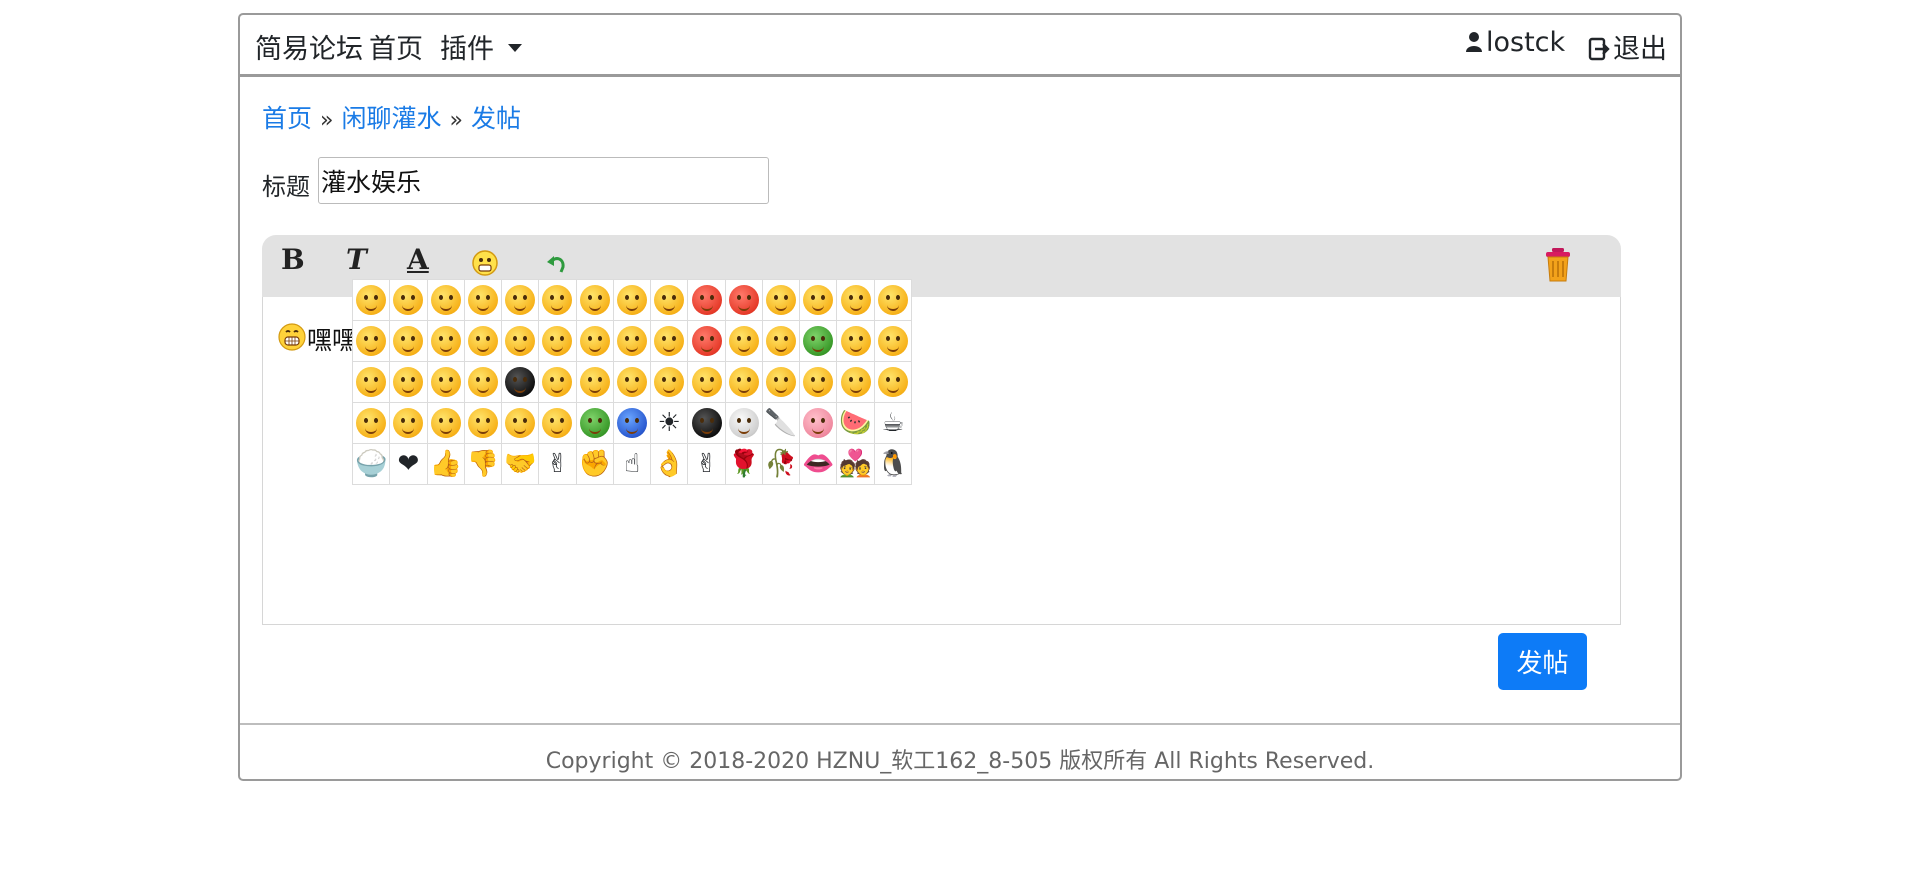 The image size is (1916, 873). Describe the element at coordinates (1627, 46) in the screenshot. I see `logout-link: 退出` at that location.